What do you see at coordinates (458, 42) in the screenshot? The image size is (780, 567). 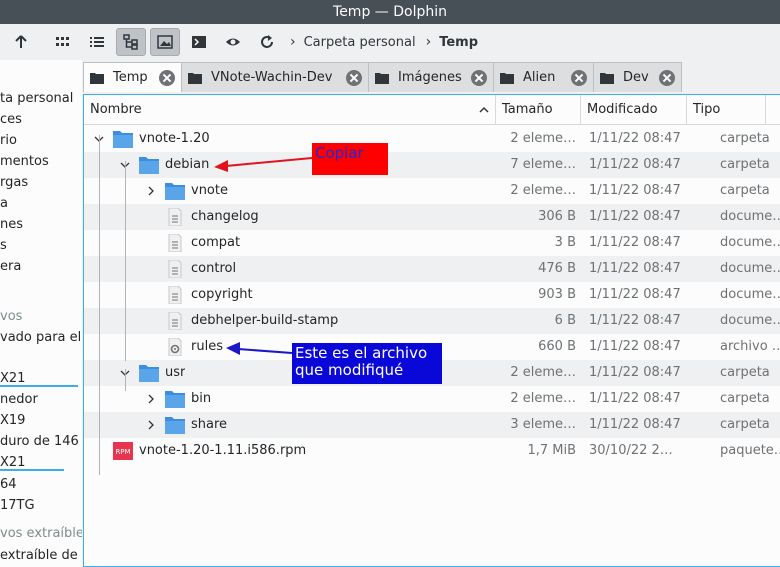 I see `breadcrumb-item-current: Temp` at bounding box center [458, 42].